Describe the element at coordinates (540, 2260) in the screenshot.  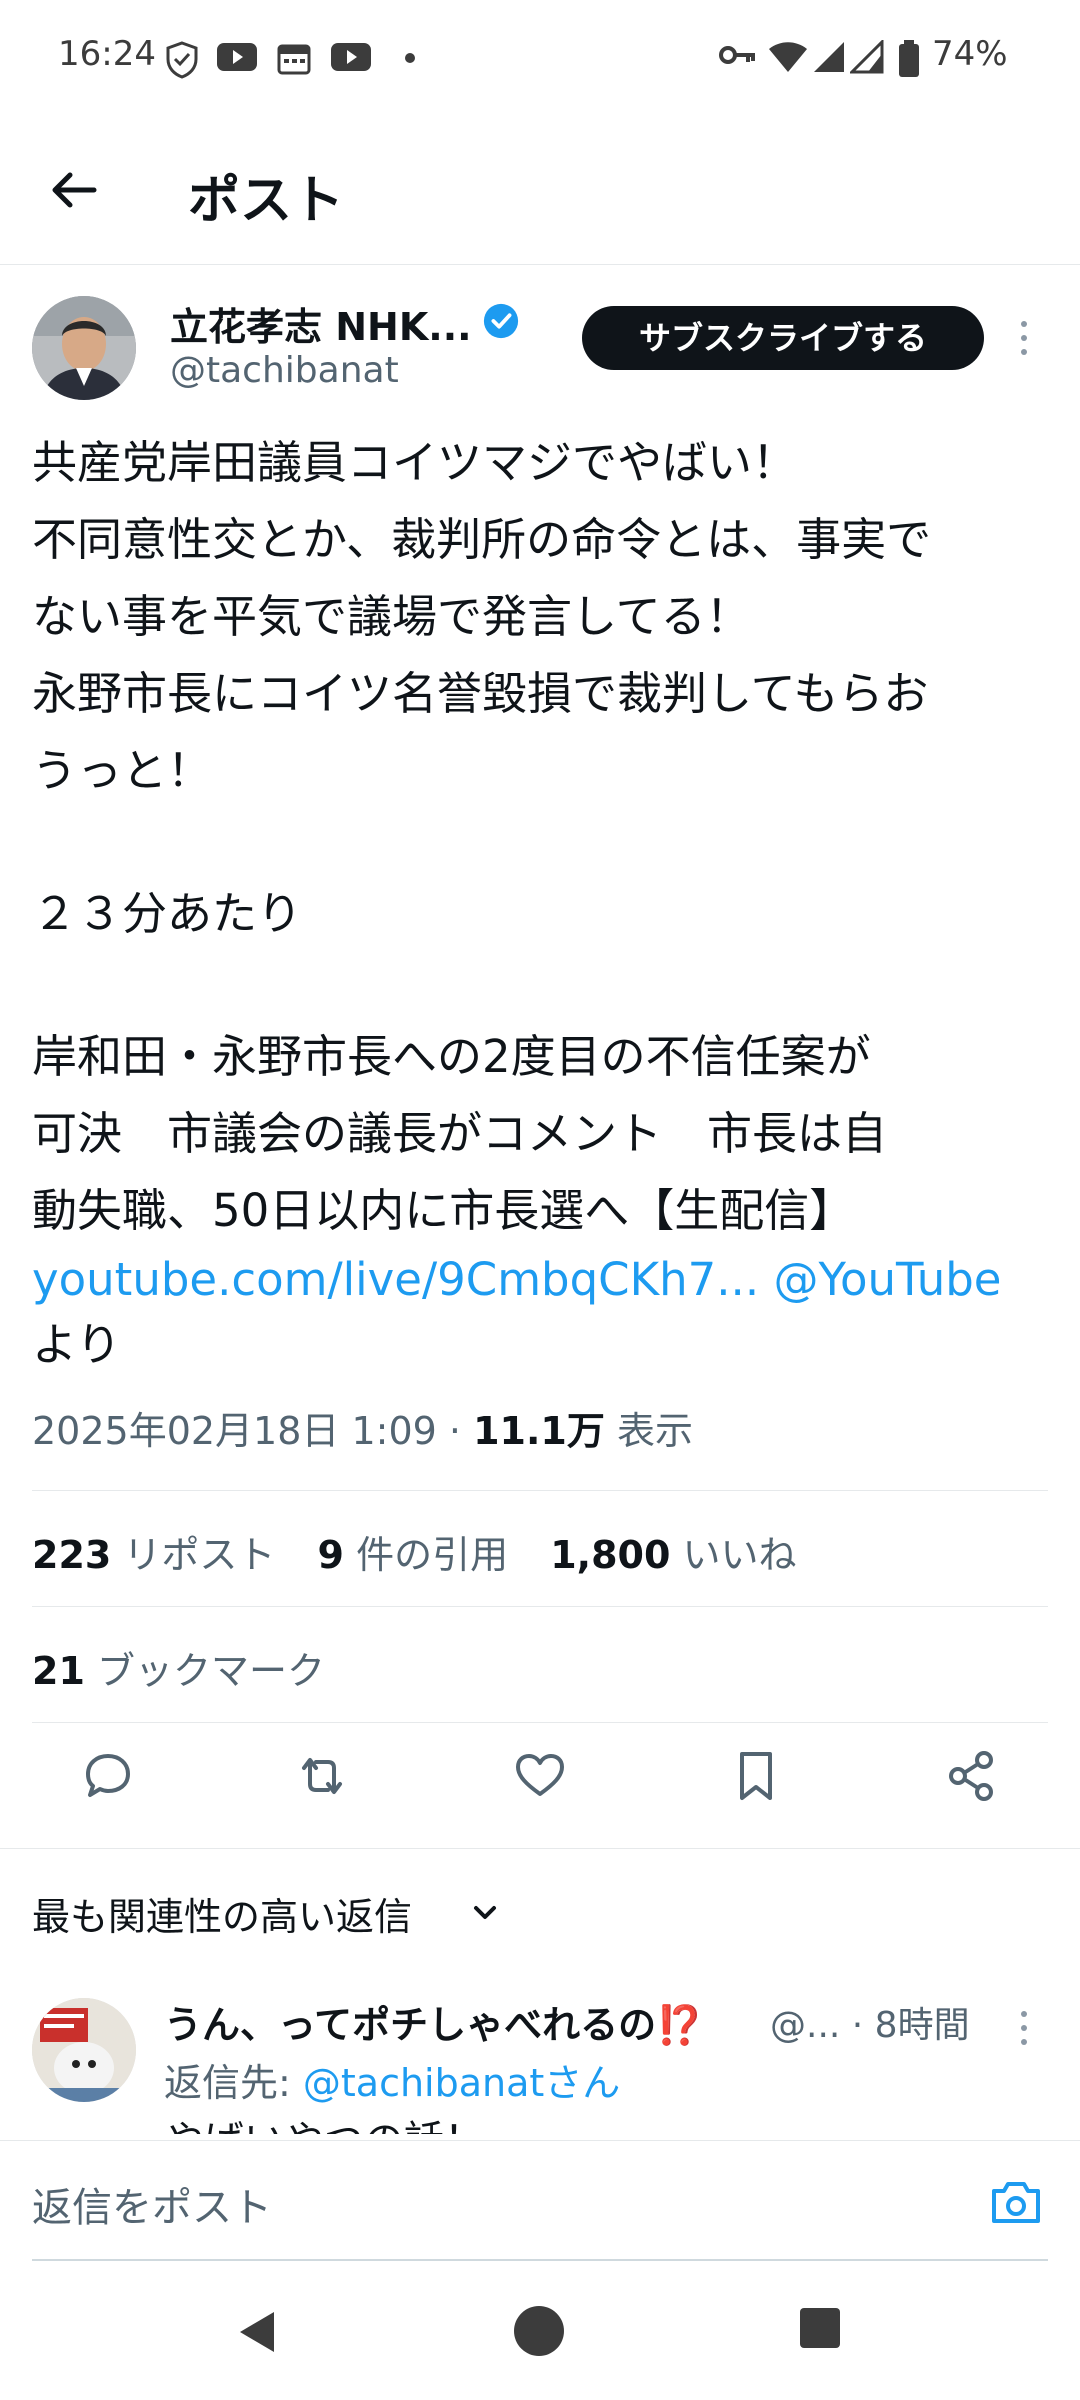
I see `composer-underline` at that location.